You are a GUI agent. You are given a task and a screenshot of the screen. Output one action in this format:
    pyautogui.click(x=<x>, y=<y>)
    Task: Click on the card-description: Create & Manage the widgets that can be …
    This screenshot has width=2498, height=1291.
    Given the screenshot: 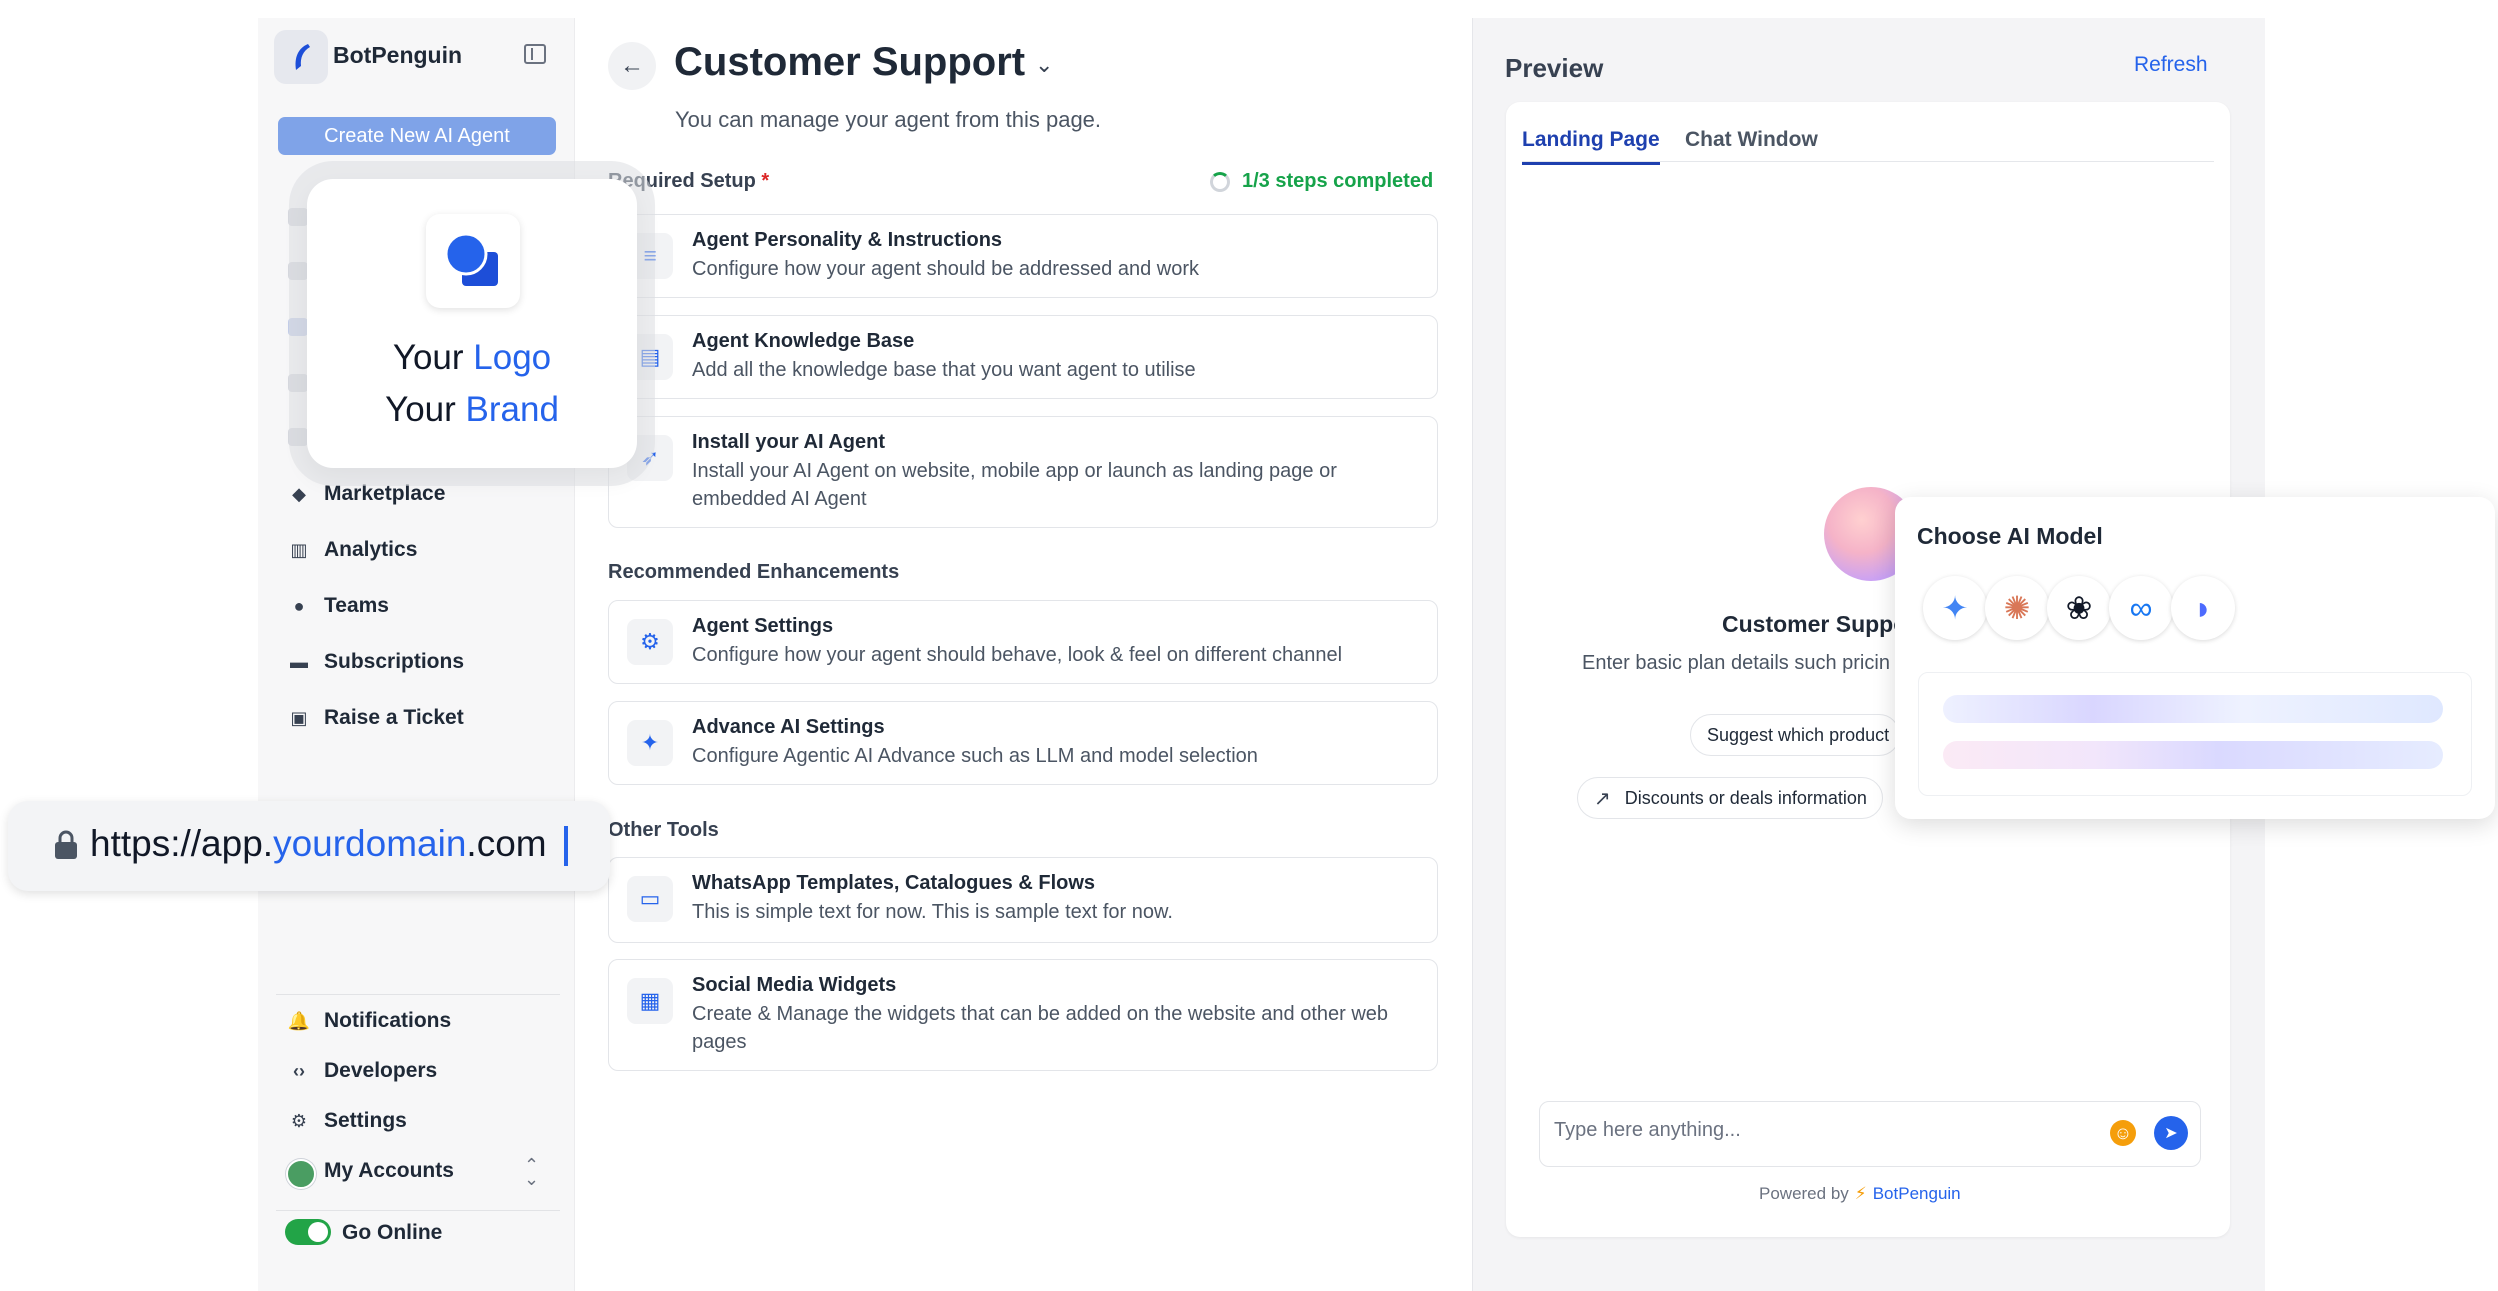 What is the action you would take?
    pyautogui.click(x=1040, y=1028)
    